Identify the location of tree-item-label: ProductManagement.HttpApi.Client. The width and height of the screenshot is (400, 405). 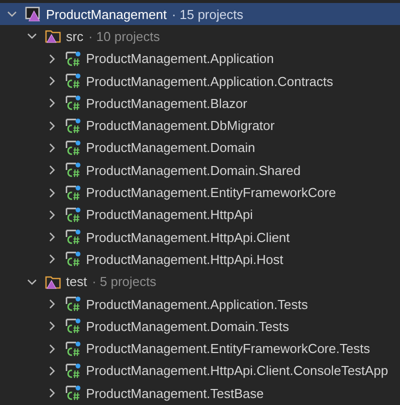
(188, 237).